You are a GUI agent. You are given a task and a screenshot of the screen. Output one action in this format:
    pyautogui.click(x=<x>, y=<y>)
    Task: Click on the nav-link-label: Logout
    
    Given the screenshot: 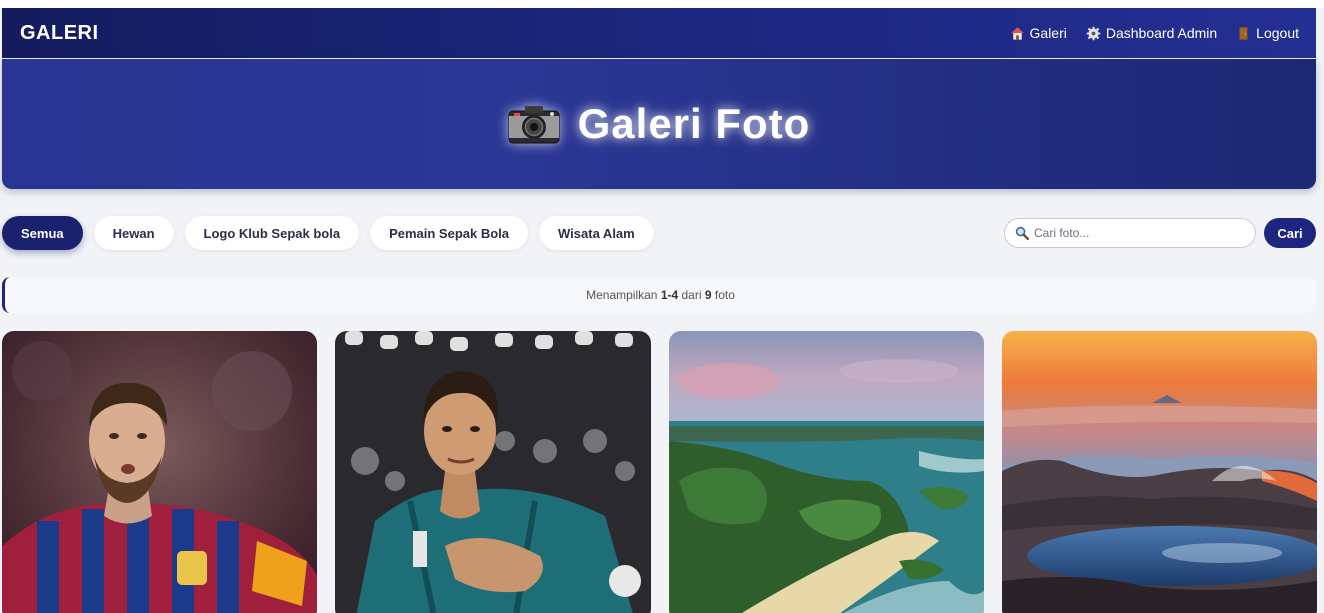 What is the action you would take?
    pyautogui.click(x=1277, y=33)
    